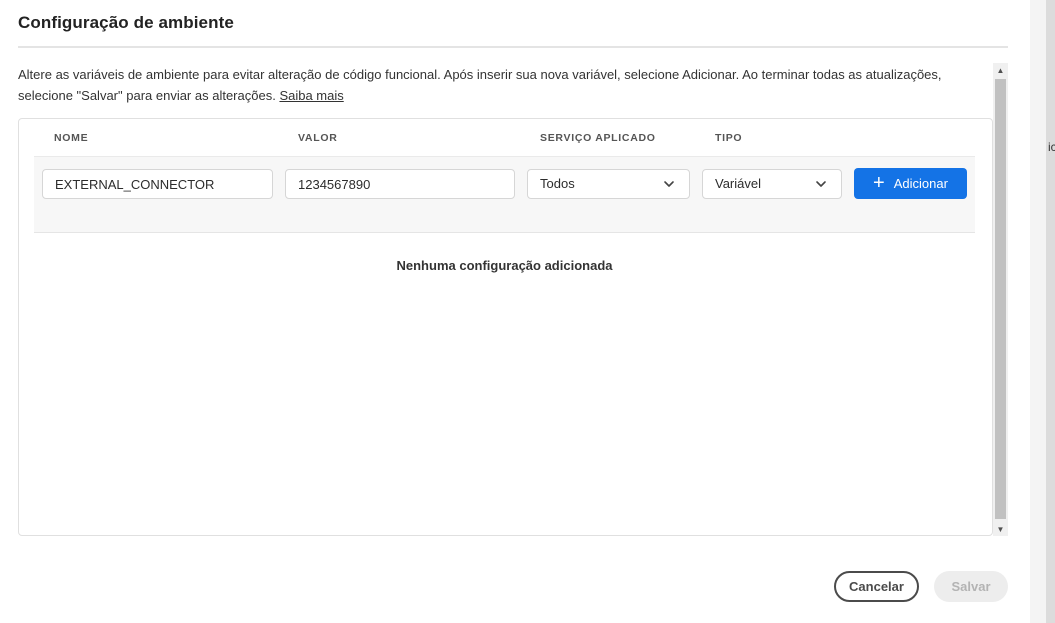 The image size is (1055, 623). What do you see at coordinates (971, 586) in the screenshot?
I see `save-button: Salvar` at bounding box center [971, 586].